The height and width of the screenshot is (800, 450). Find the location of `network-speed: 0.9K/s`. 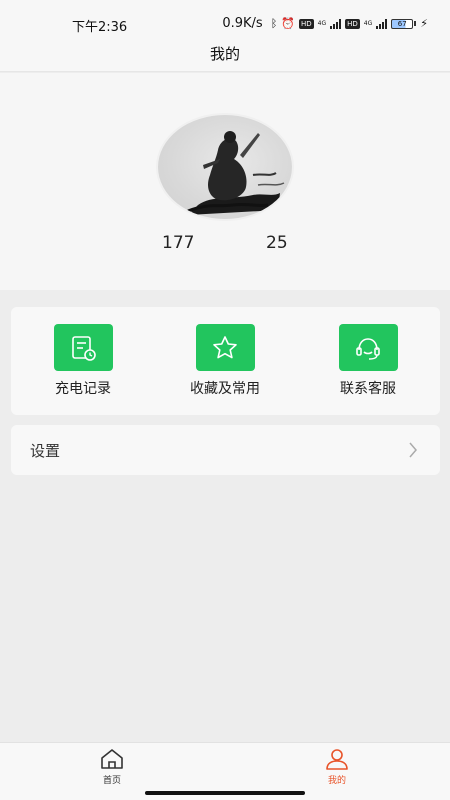

network-speed: 0.9K/s is located at coordinates (242, 23).